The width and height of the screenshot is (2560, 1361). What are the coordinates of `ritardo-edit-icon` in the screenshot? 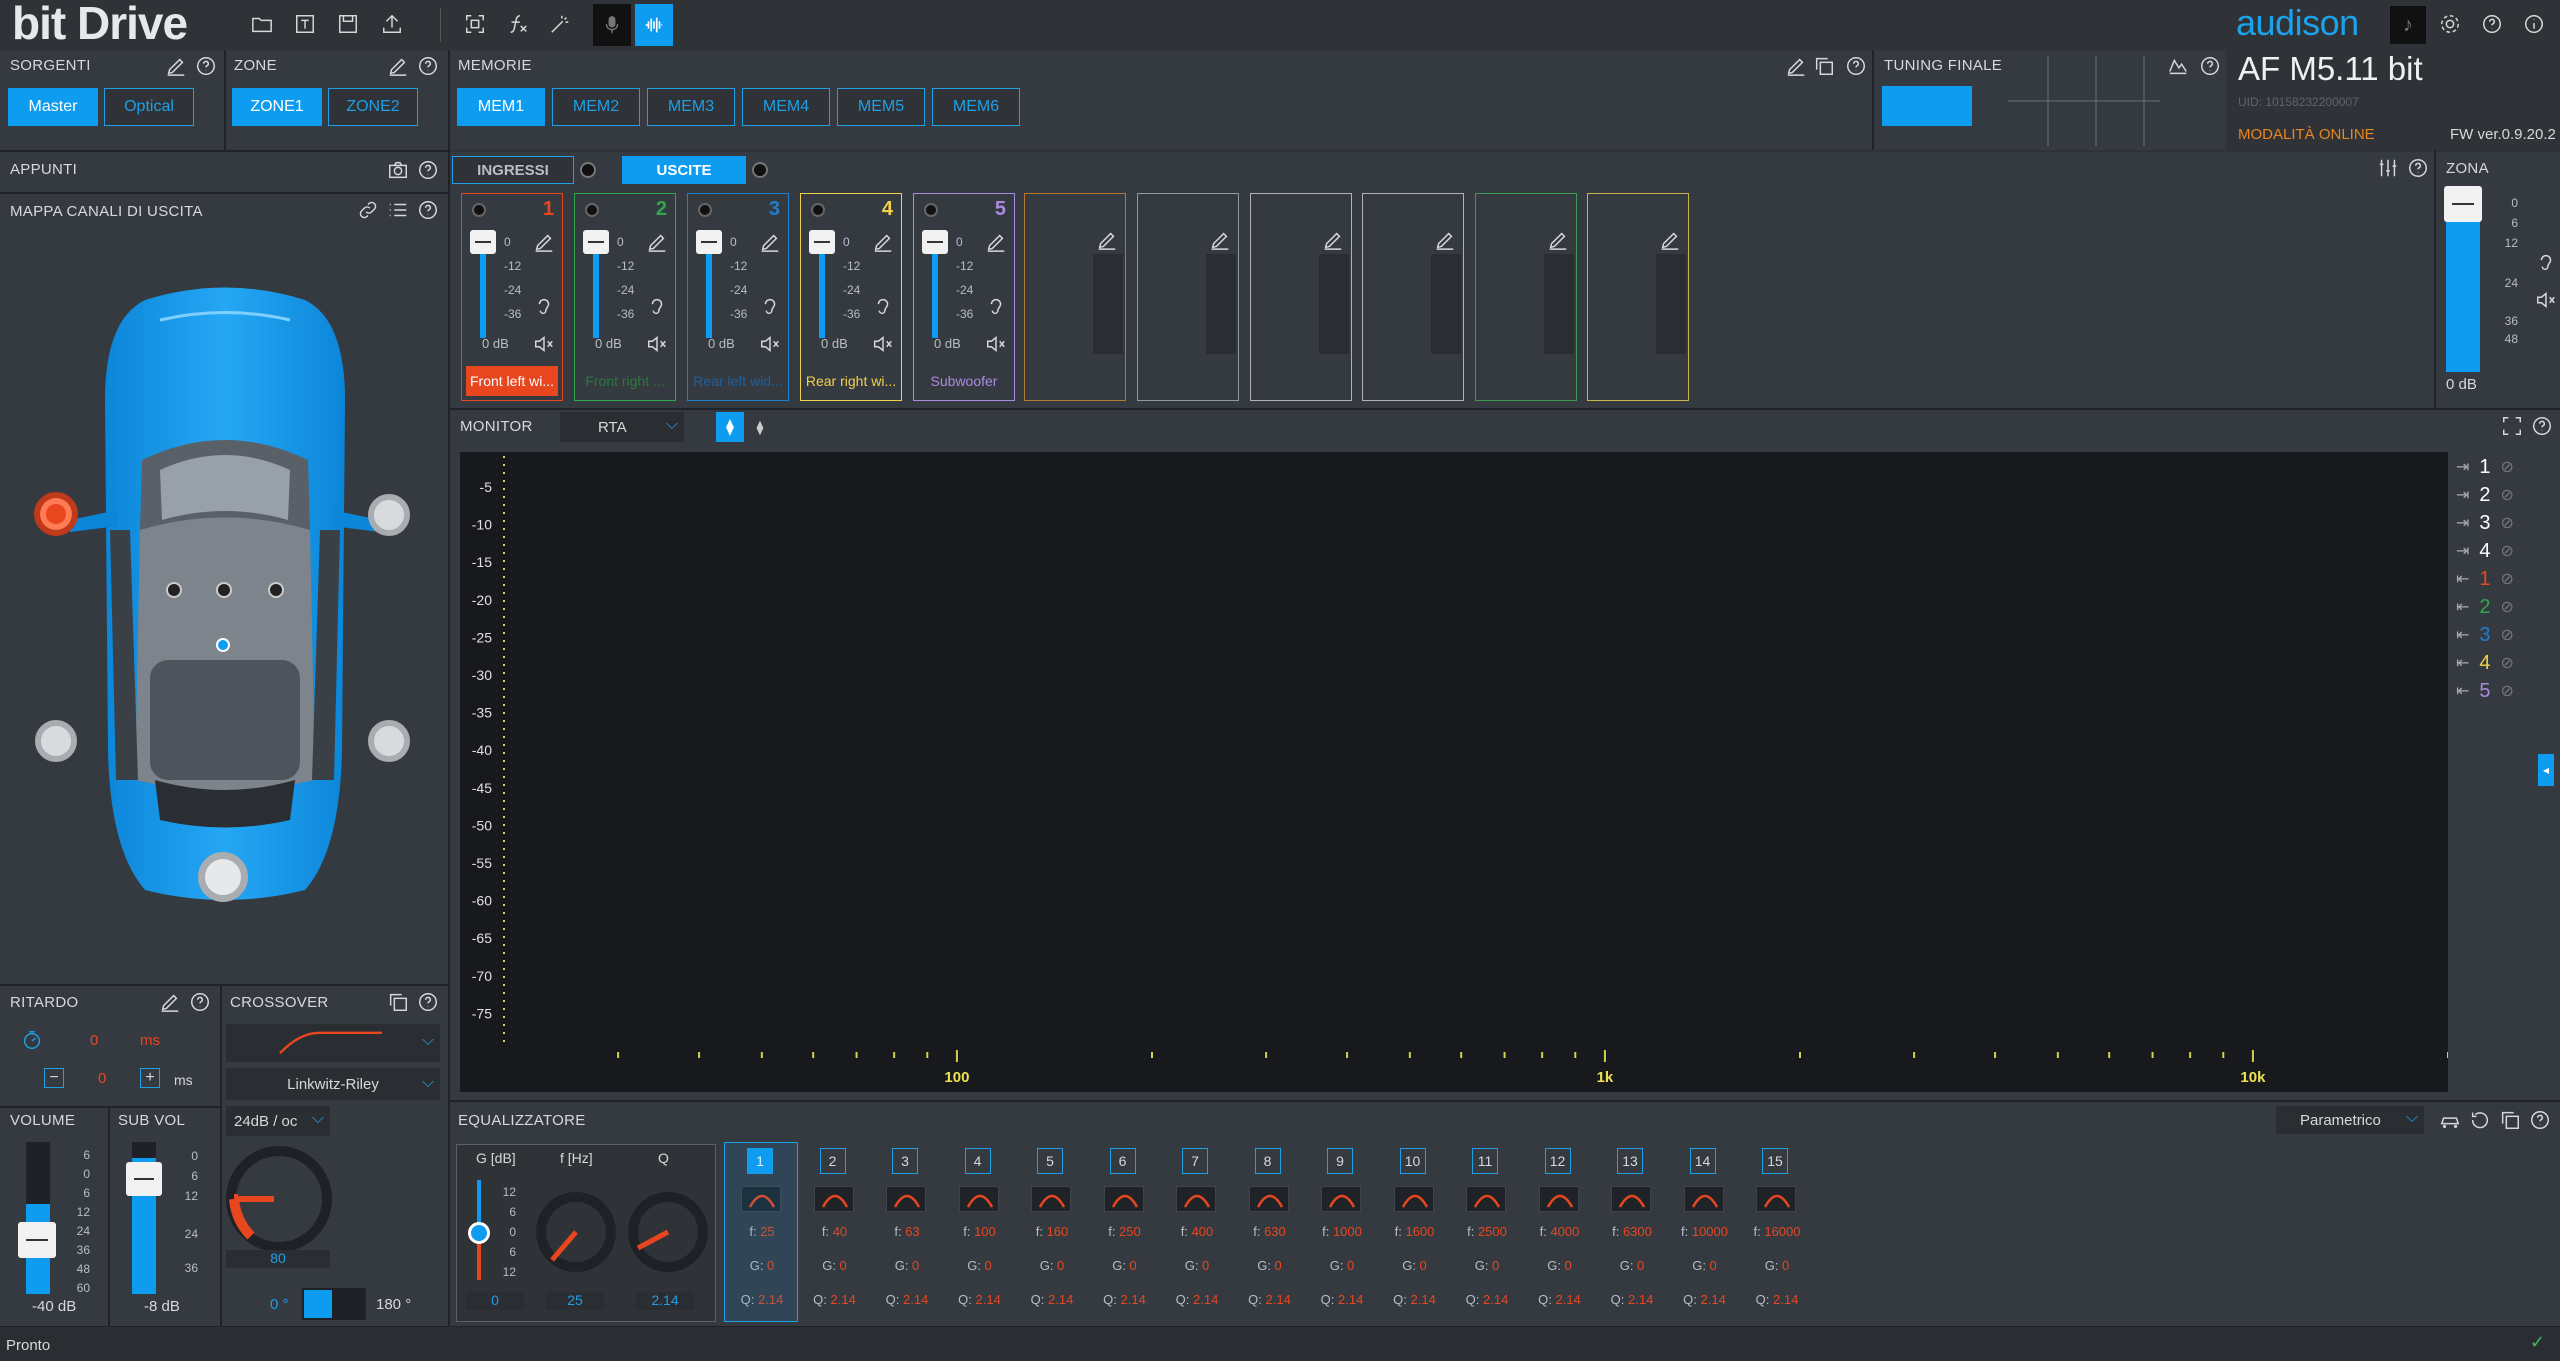 It's located at (170, 1002).